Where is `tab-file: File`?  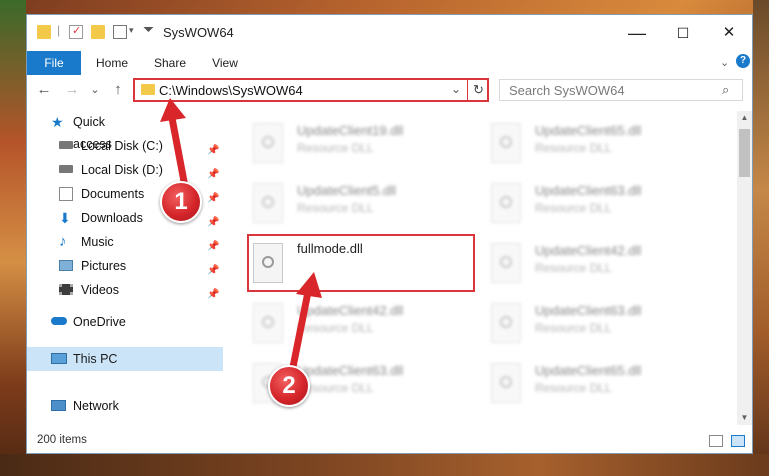 tab-file: File is located at coordinates (54, 63).